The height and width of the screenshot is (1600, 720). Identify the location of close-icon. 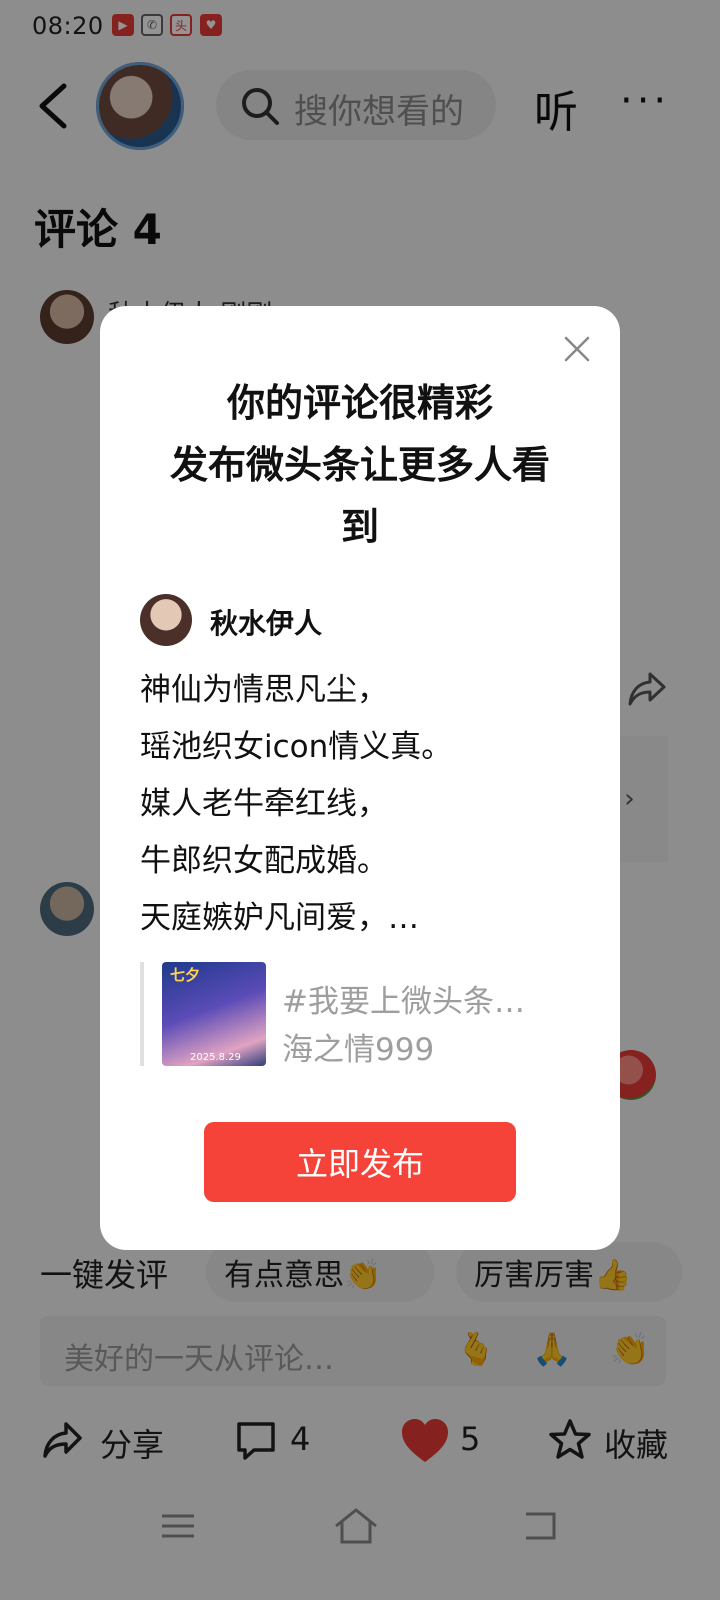
(577, 349).